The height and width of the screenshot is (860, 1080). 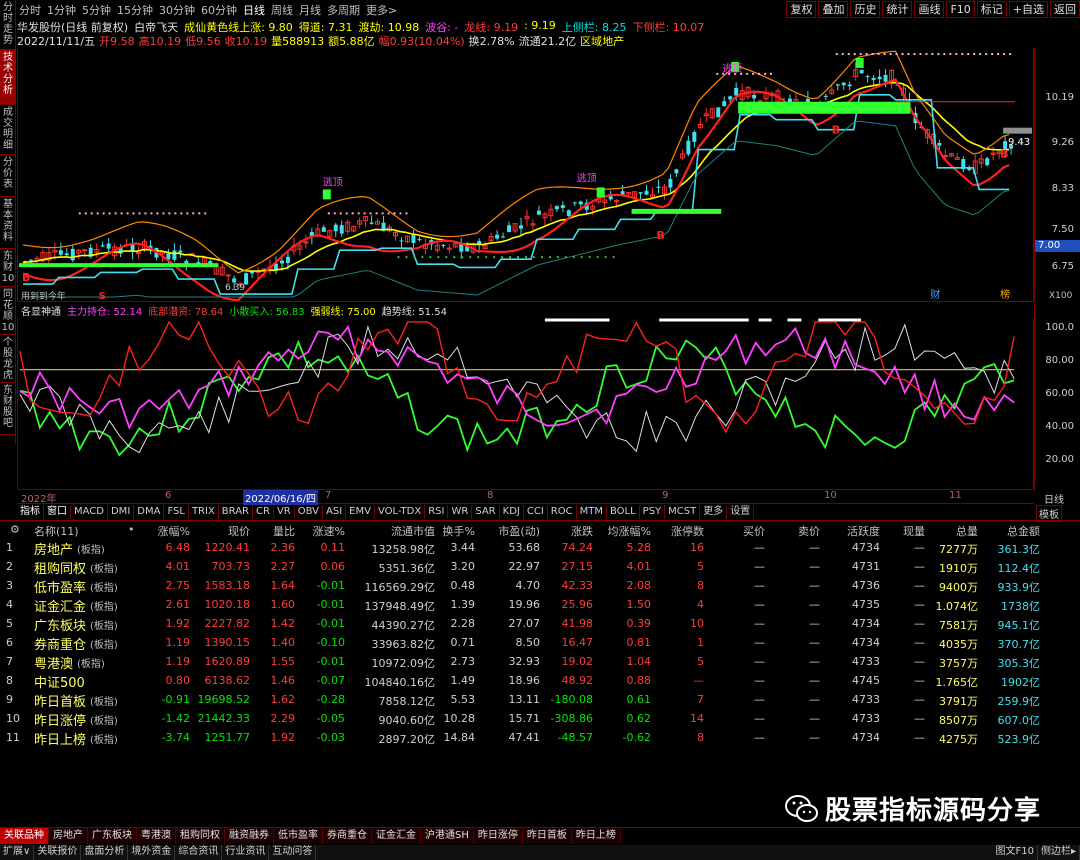 What do you see at coordinates (199, 852) in the screenshot?
I see `status-item-5: 综合资讯` at bounding box center [199, 852].